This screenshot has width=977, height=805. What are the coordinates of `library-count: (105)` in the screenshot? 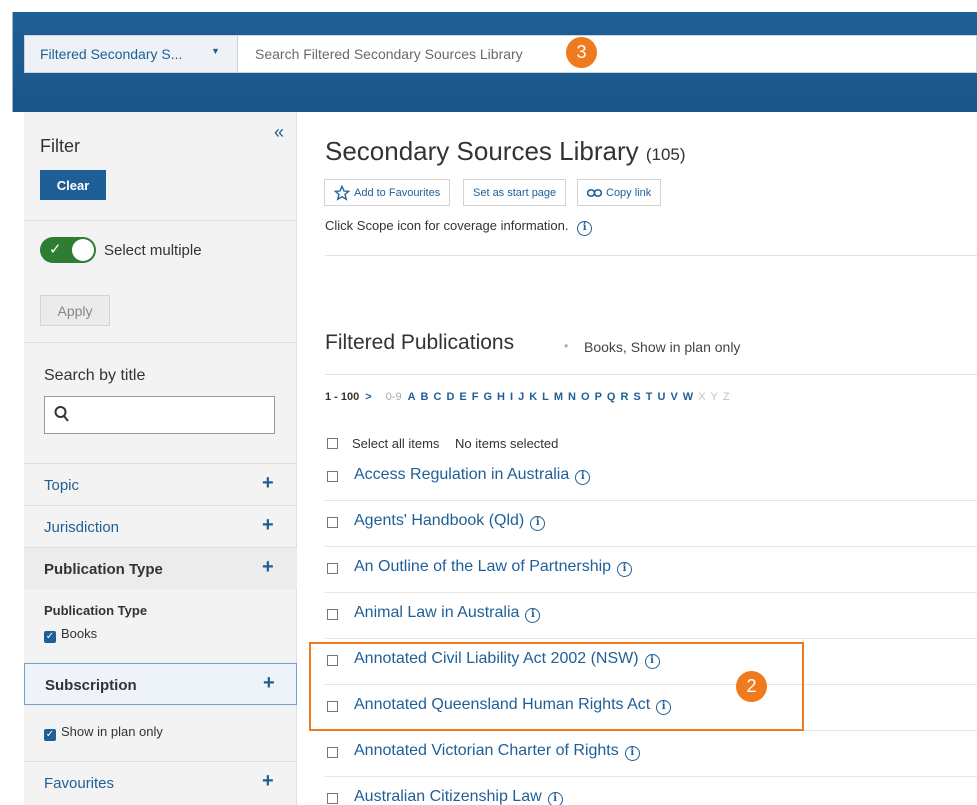 It's located at (665, 154).